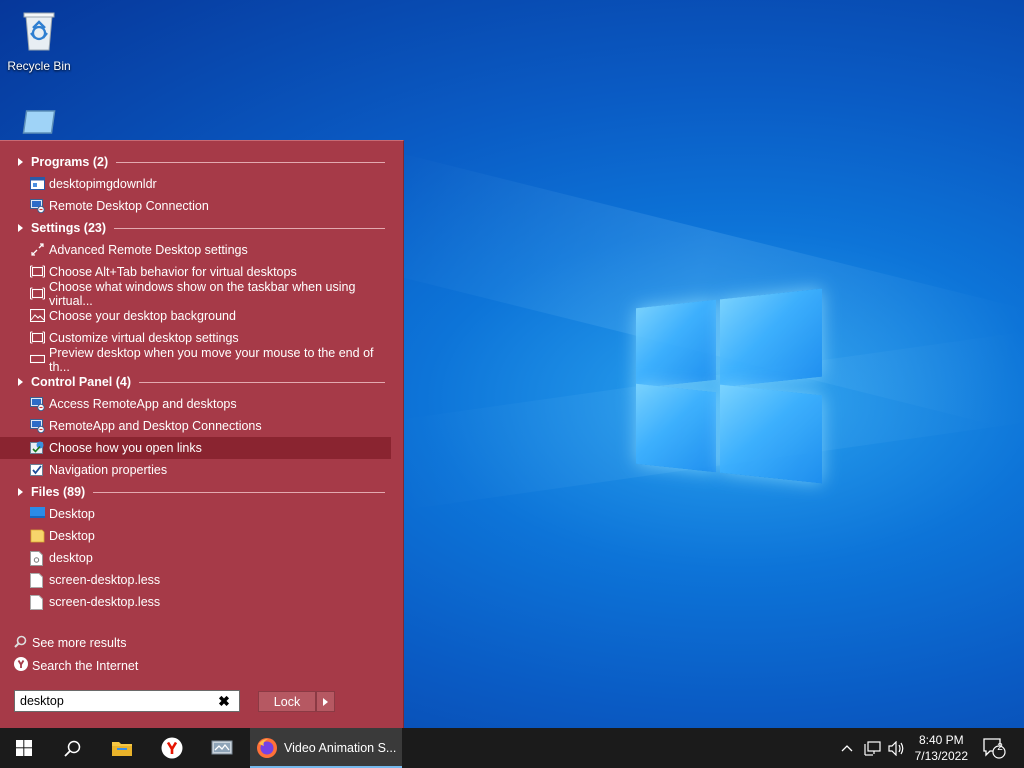  I want to click on start-button, so click(24, 748).